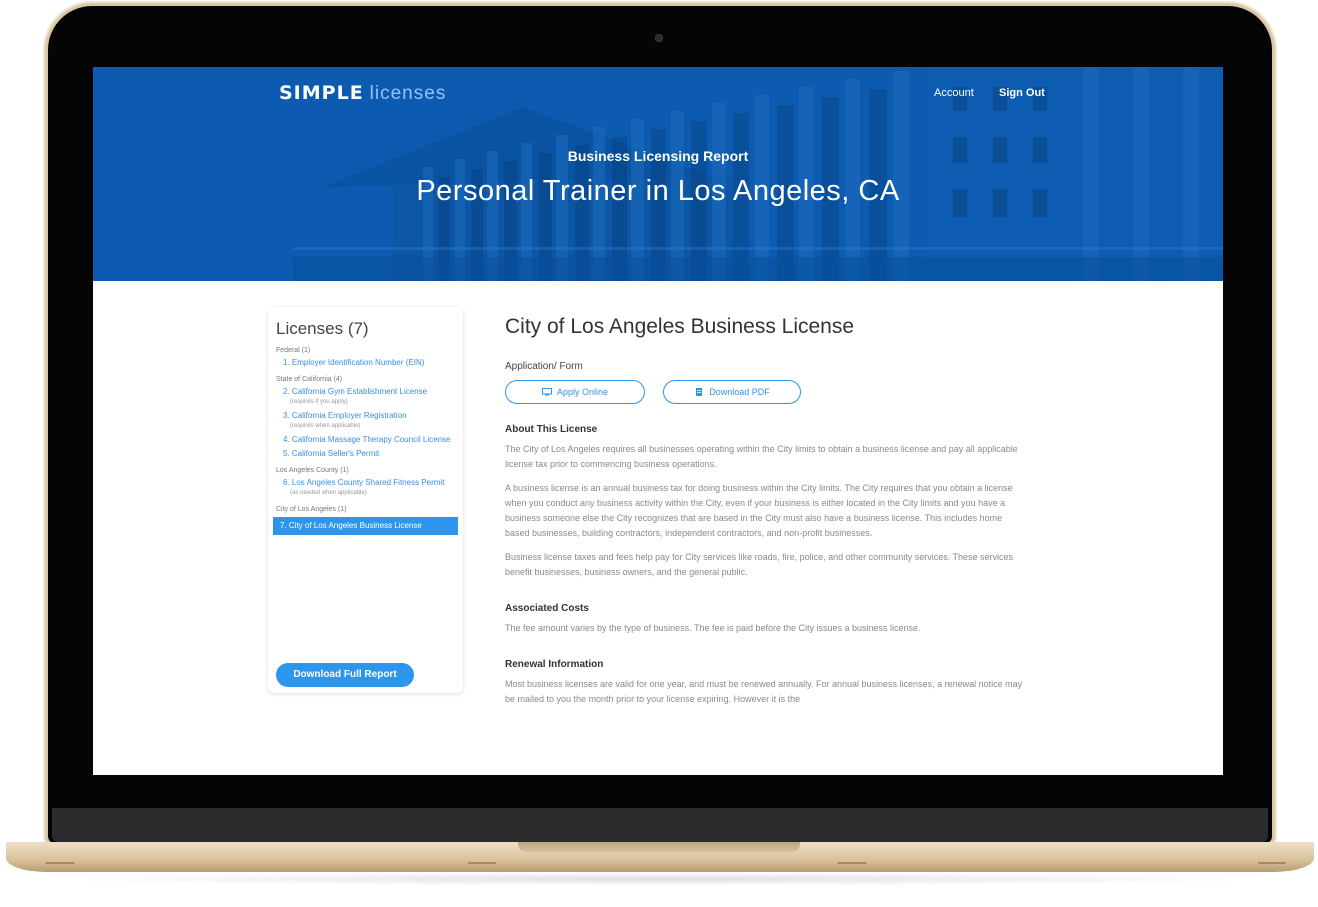 The image size is (1318, 907). What do you see at coordinates (1272, 863) in the screenshot?
I see `laptop-foot-right` at bounding box center [1272, 863].